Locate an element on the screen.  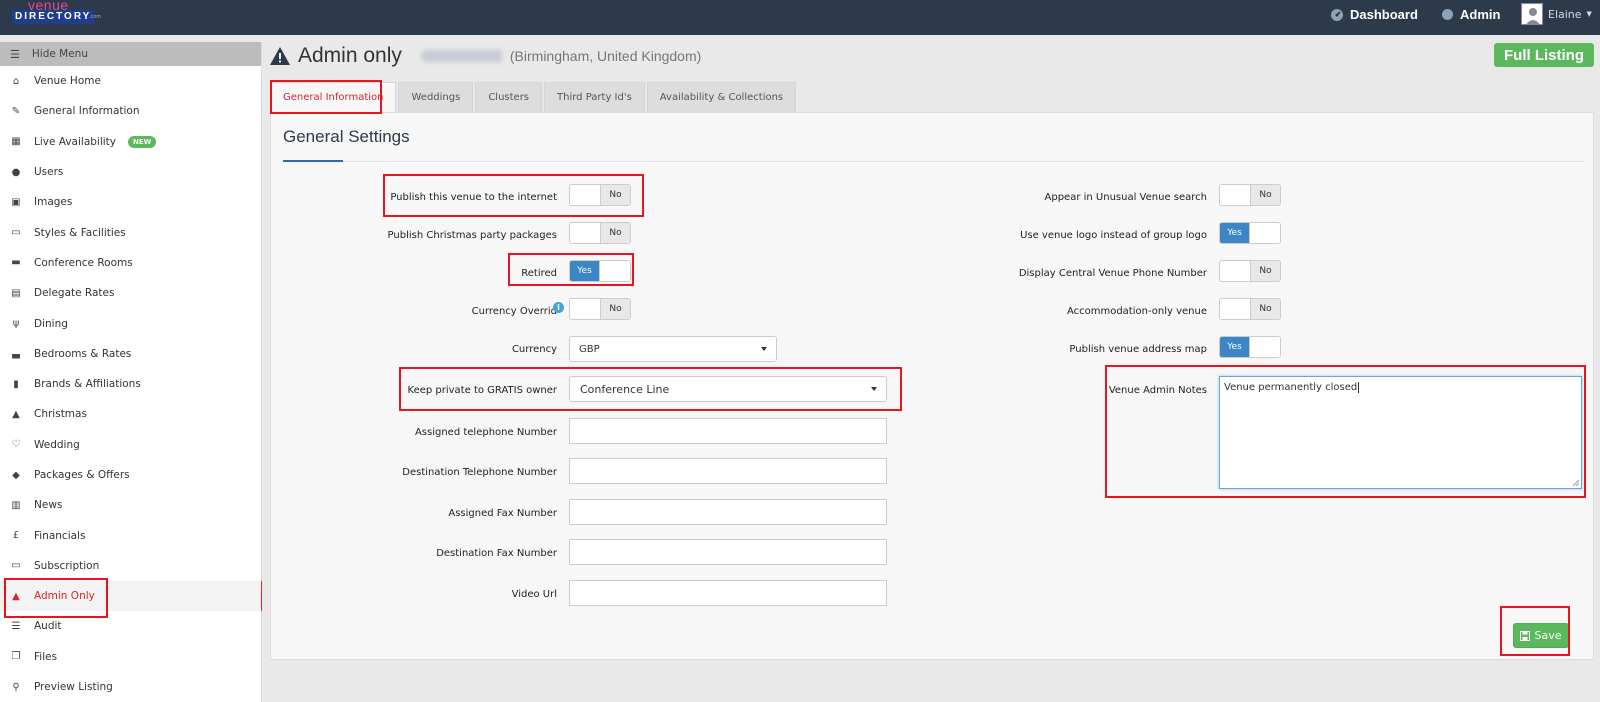
sidebar-item-users: ● Users is located at coordinates (130, 172).